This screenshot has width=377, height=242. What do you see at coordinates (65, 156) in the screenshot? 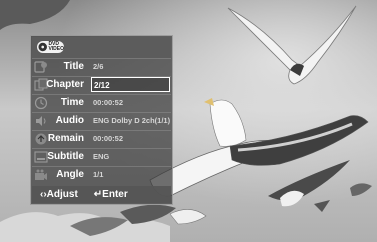
I see `subtitle-label: Subtitle` at bounding box center [65, 156].